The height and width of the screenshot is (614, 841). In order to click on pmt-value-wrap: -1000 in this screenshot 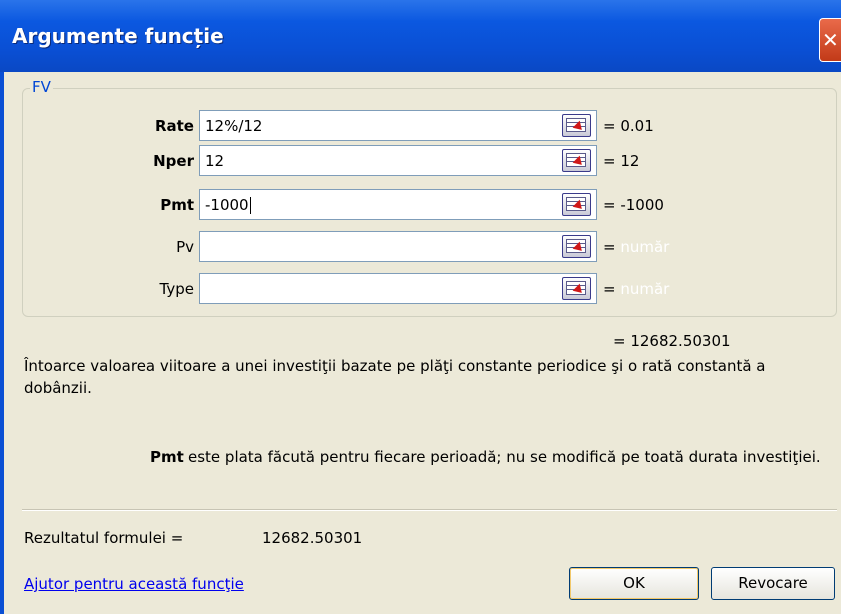, I will do `click(228, 205)`.